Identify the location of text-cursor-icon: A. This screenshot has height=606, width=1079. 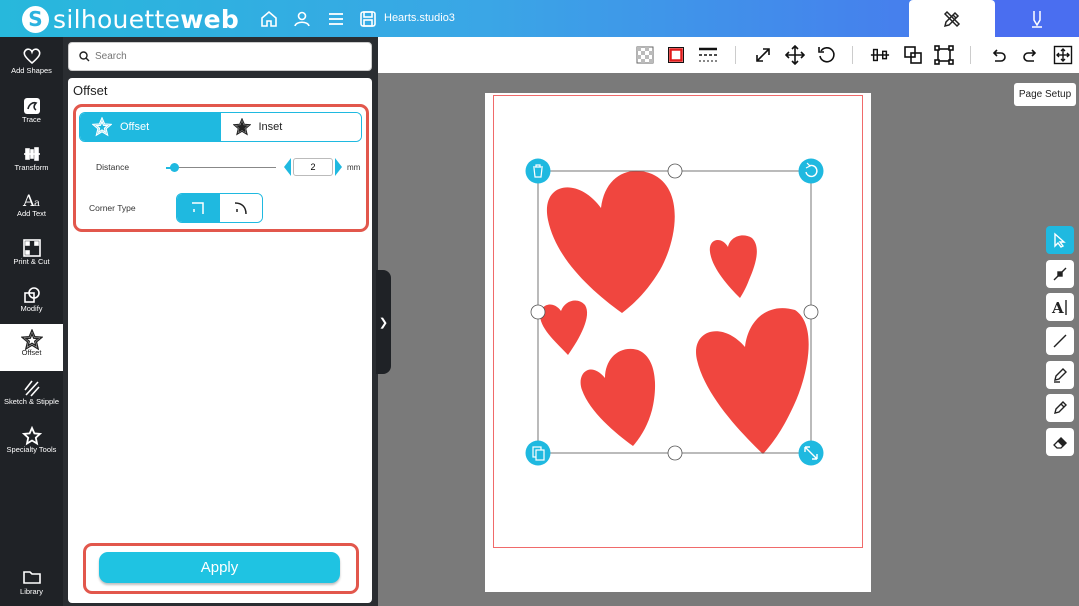
(1059, 307).